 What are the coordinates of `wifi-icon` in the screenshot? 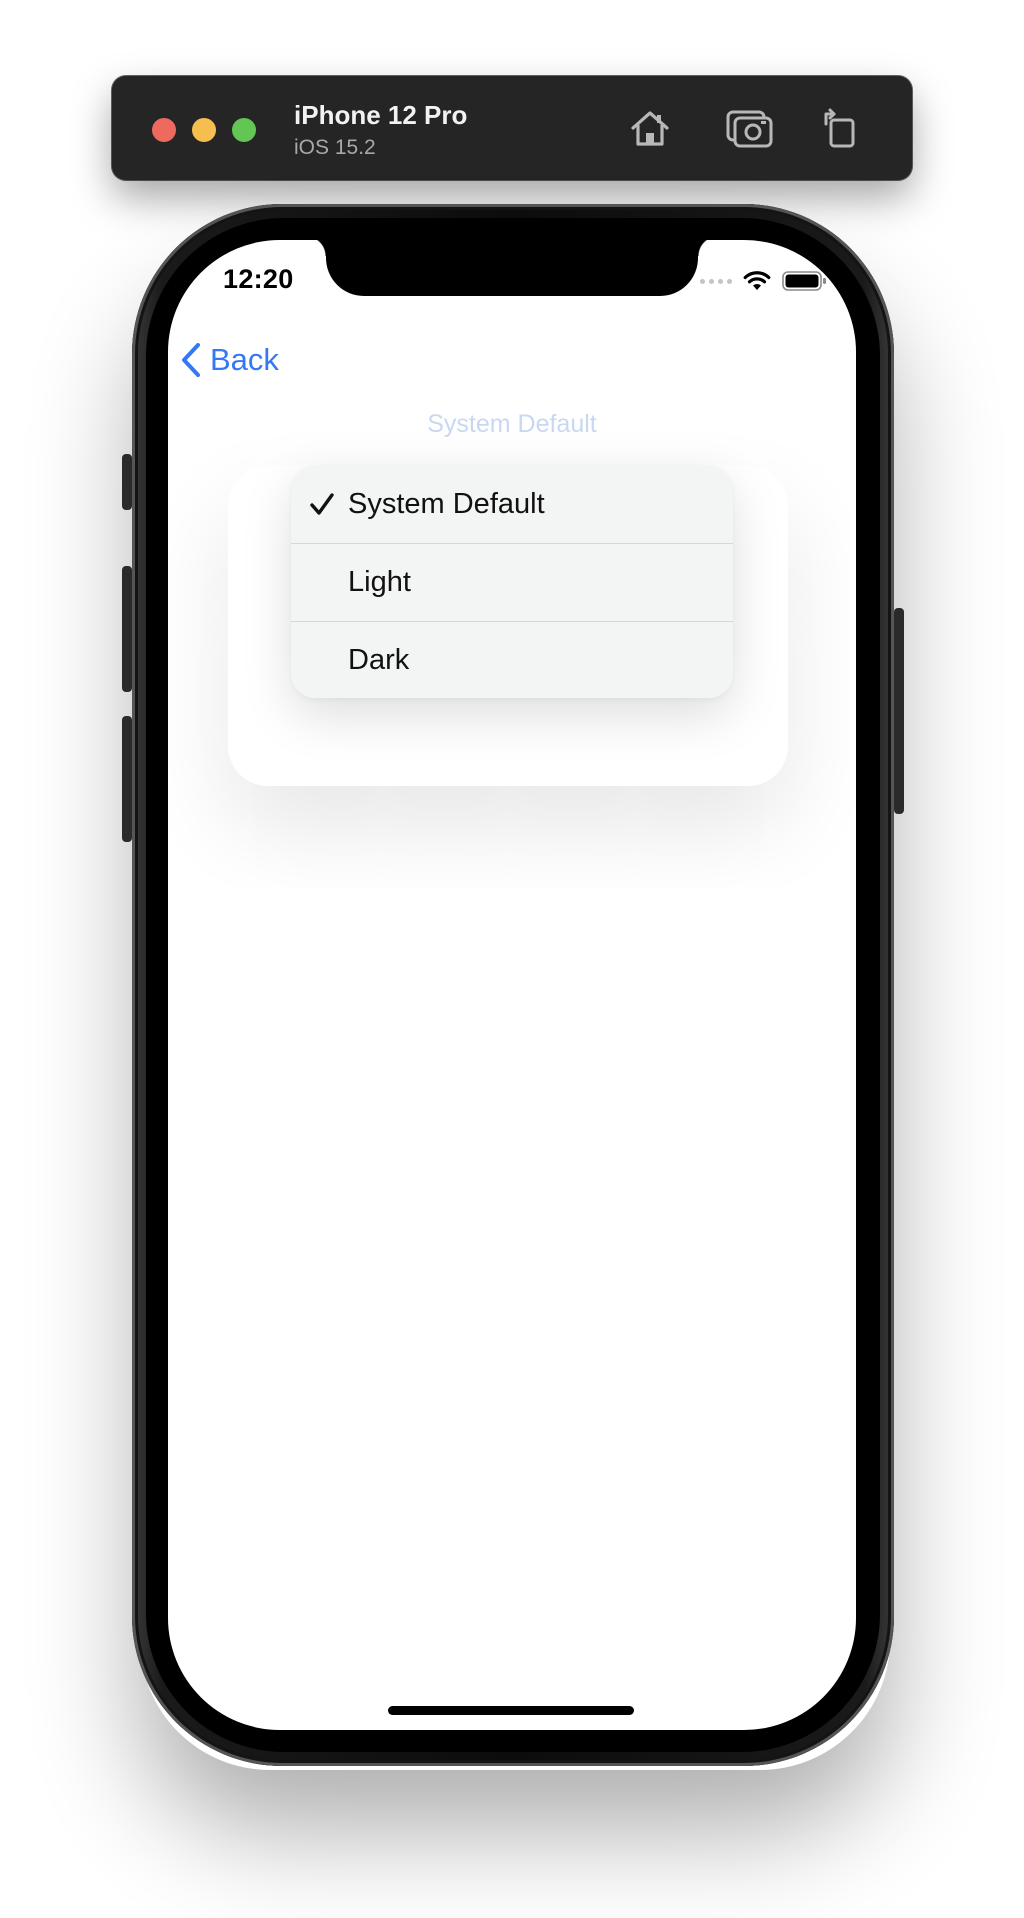 It's located at (757, 280).